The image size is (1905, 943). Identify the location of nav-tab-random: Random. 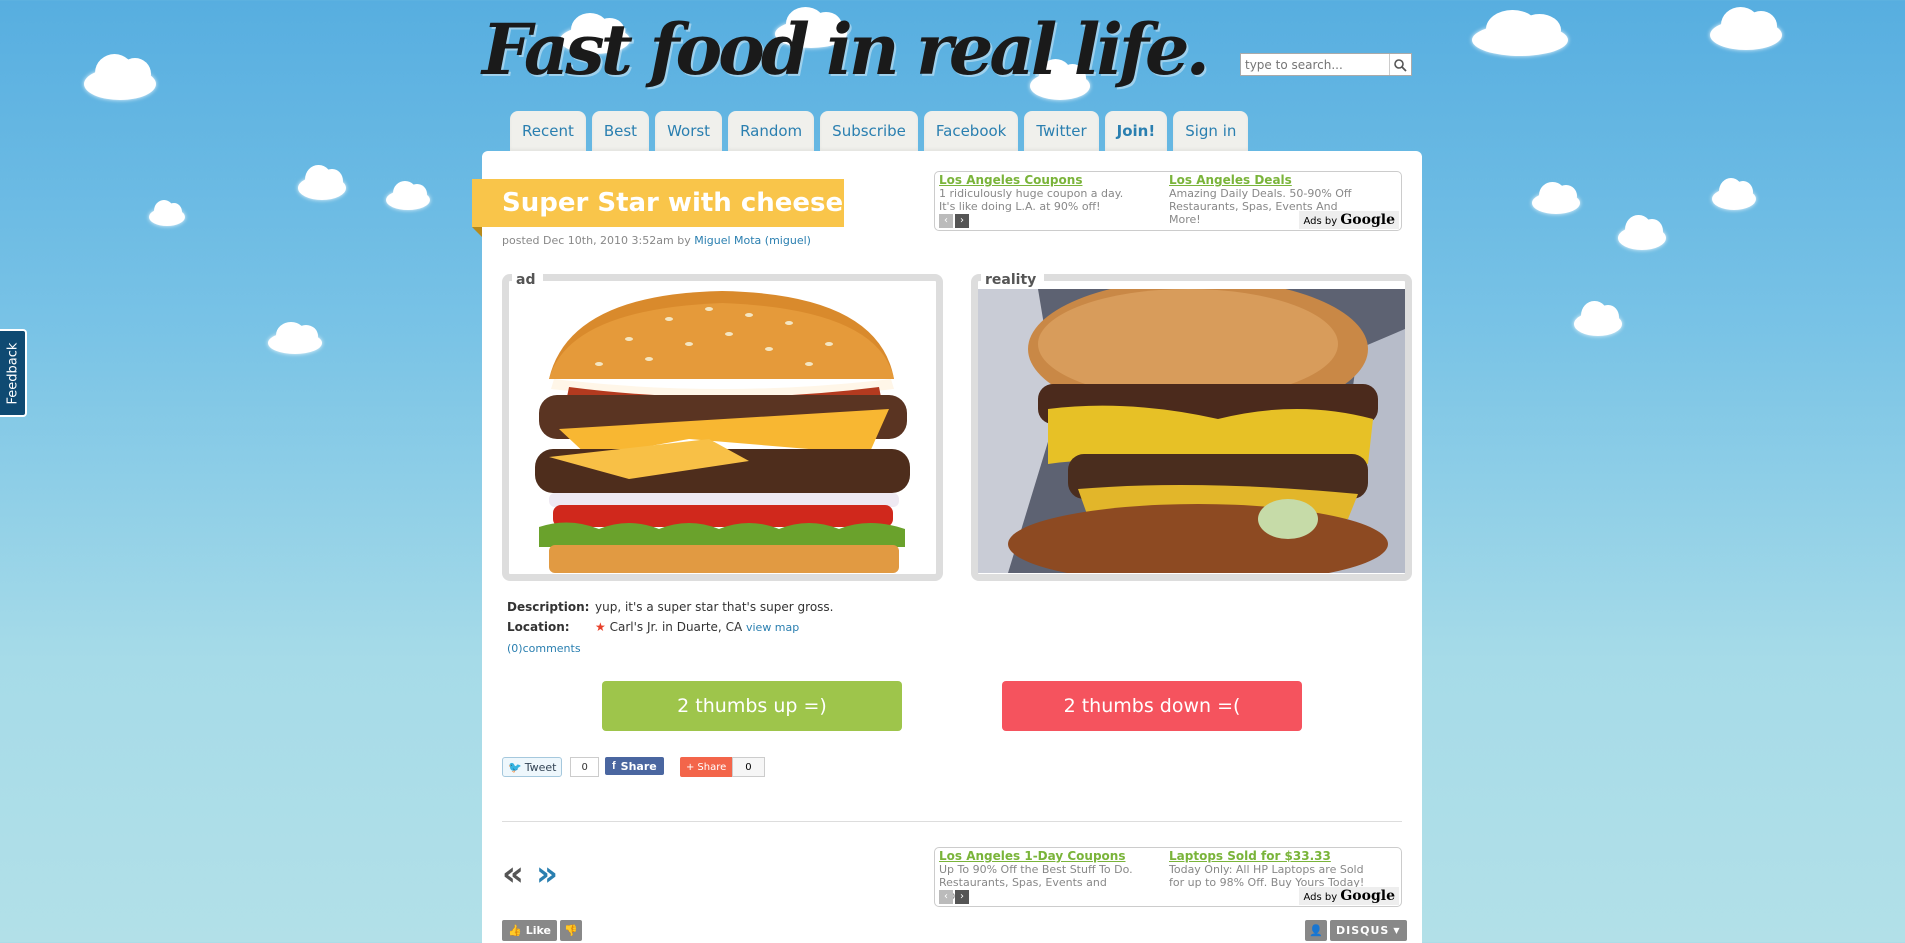
(771, 131).